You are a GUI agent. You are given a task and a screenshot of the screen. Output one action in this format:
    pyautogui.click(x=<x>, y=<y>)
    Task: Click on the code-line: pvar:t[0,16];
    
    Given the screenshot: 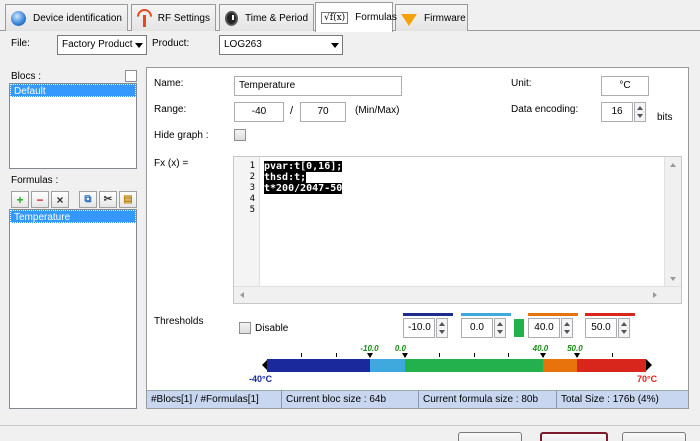 What is the action you would take?
    pyautogui.click(x=303, y=166)
    